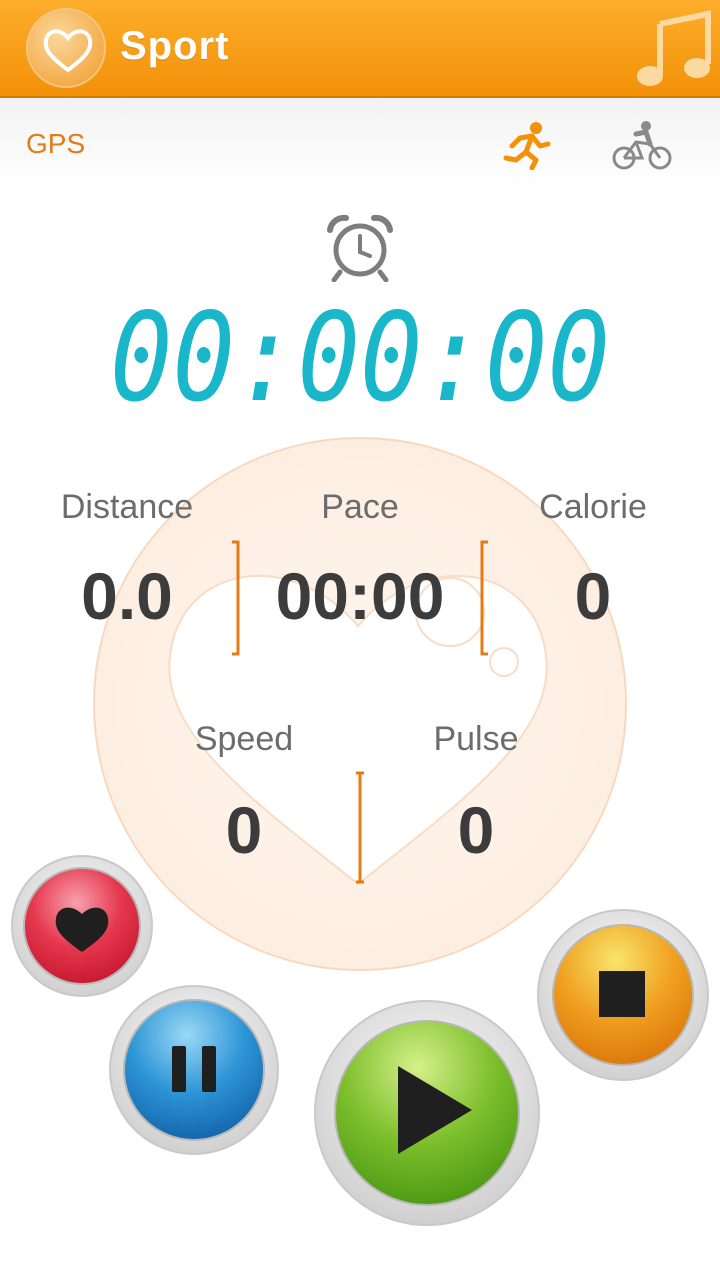 This screenshot has width=720, height=1280. I want to click on elapsed-time-value: 00:00:00, so click(360, 356).